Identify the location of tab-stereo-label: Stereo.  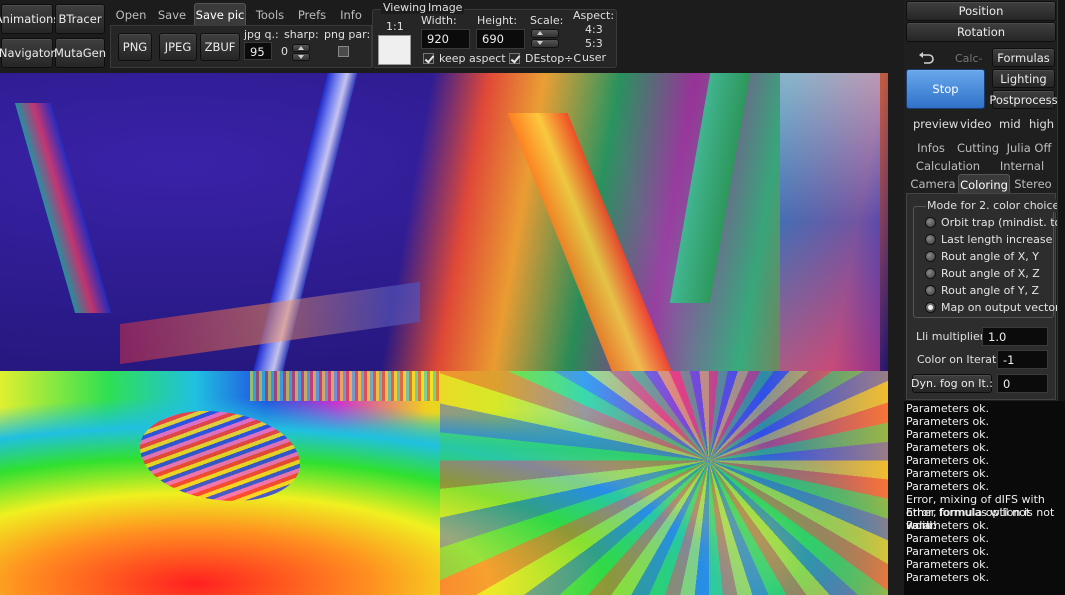
(1033, 184).